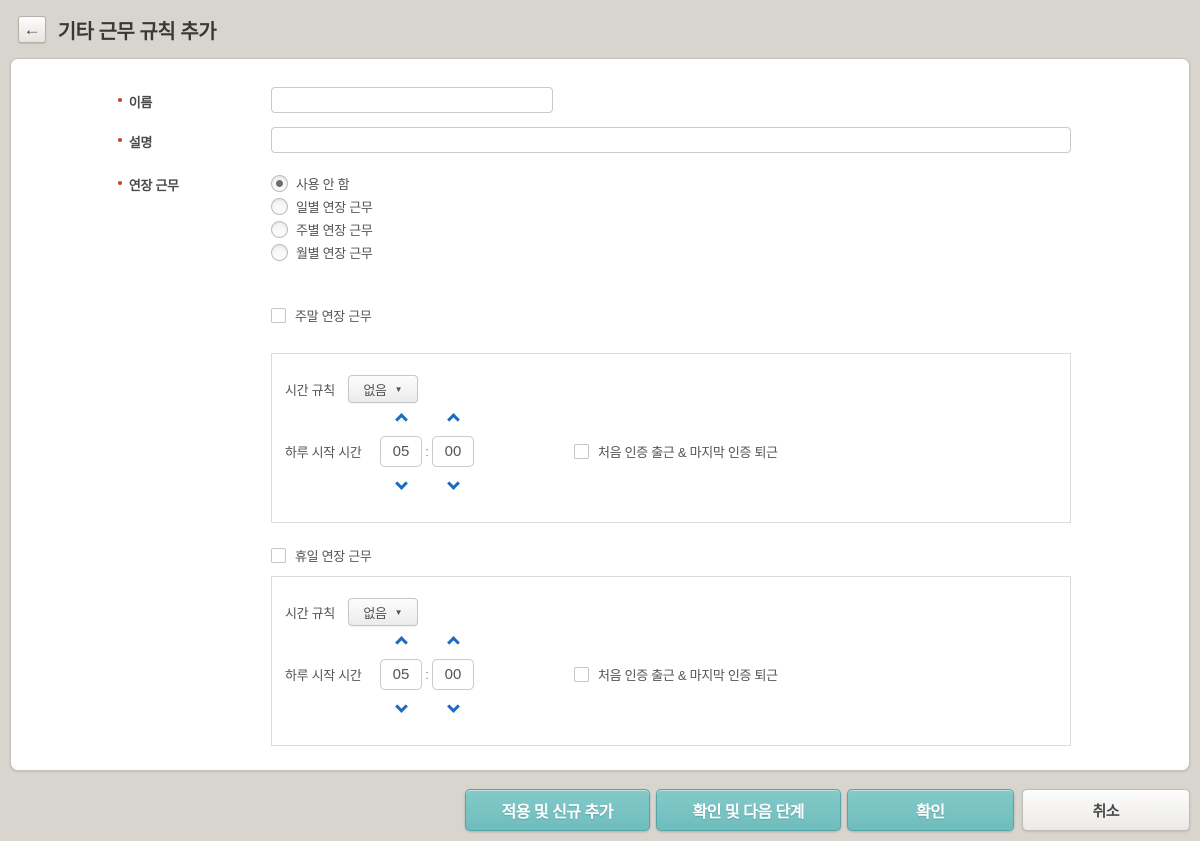 This screenshot has height=841, width=1200. Describe the element at coordinates (677, 389) in the screenshot. I see `weekend-time-rule-row: 시간 규칙 없음 ▼` at that location.